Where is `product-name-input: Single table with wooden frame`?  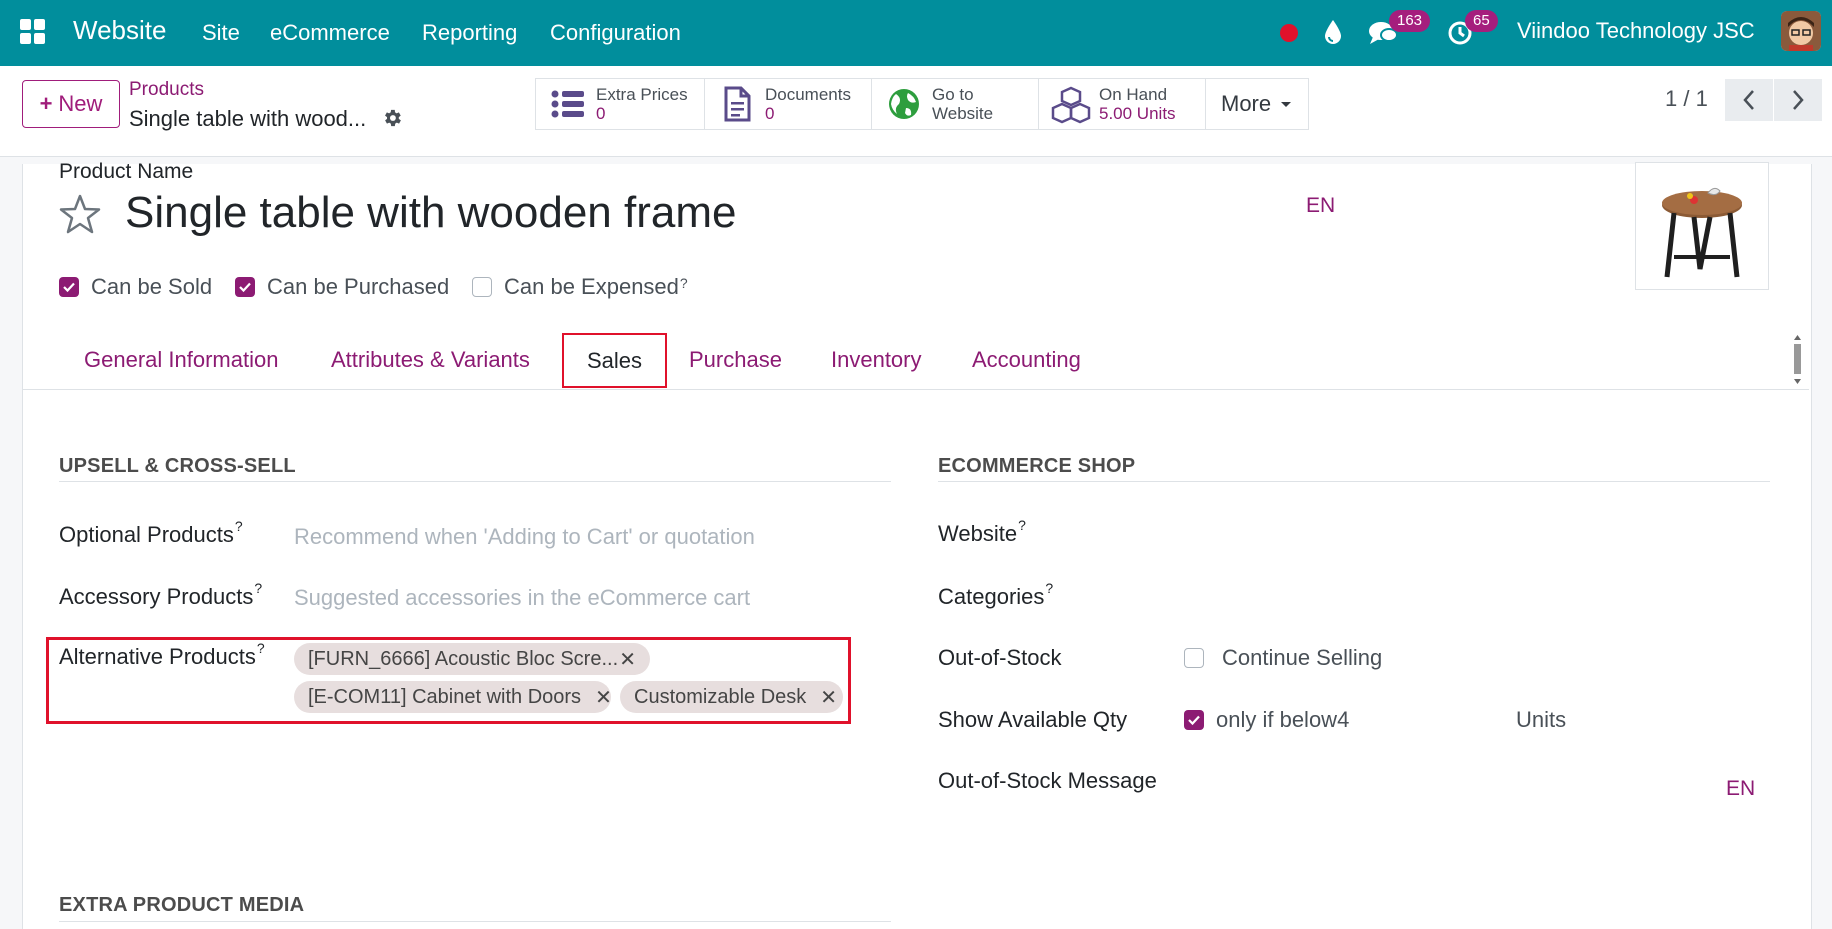
product-name-input: Single table with wooden frame is located at coordinates (430, 213).